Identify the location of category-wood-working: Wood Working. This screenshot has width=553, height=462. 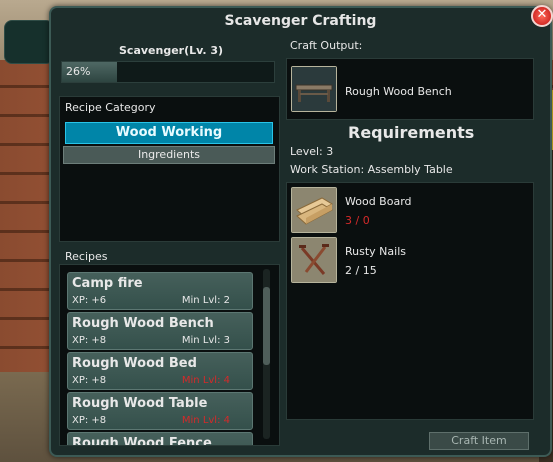
(169, 133).